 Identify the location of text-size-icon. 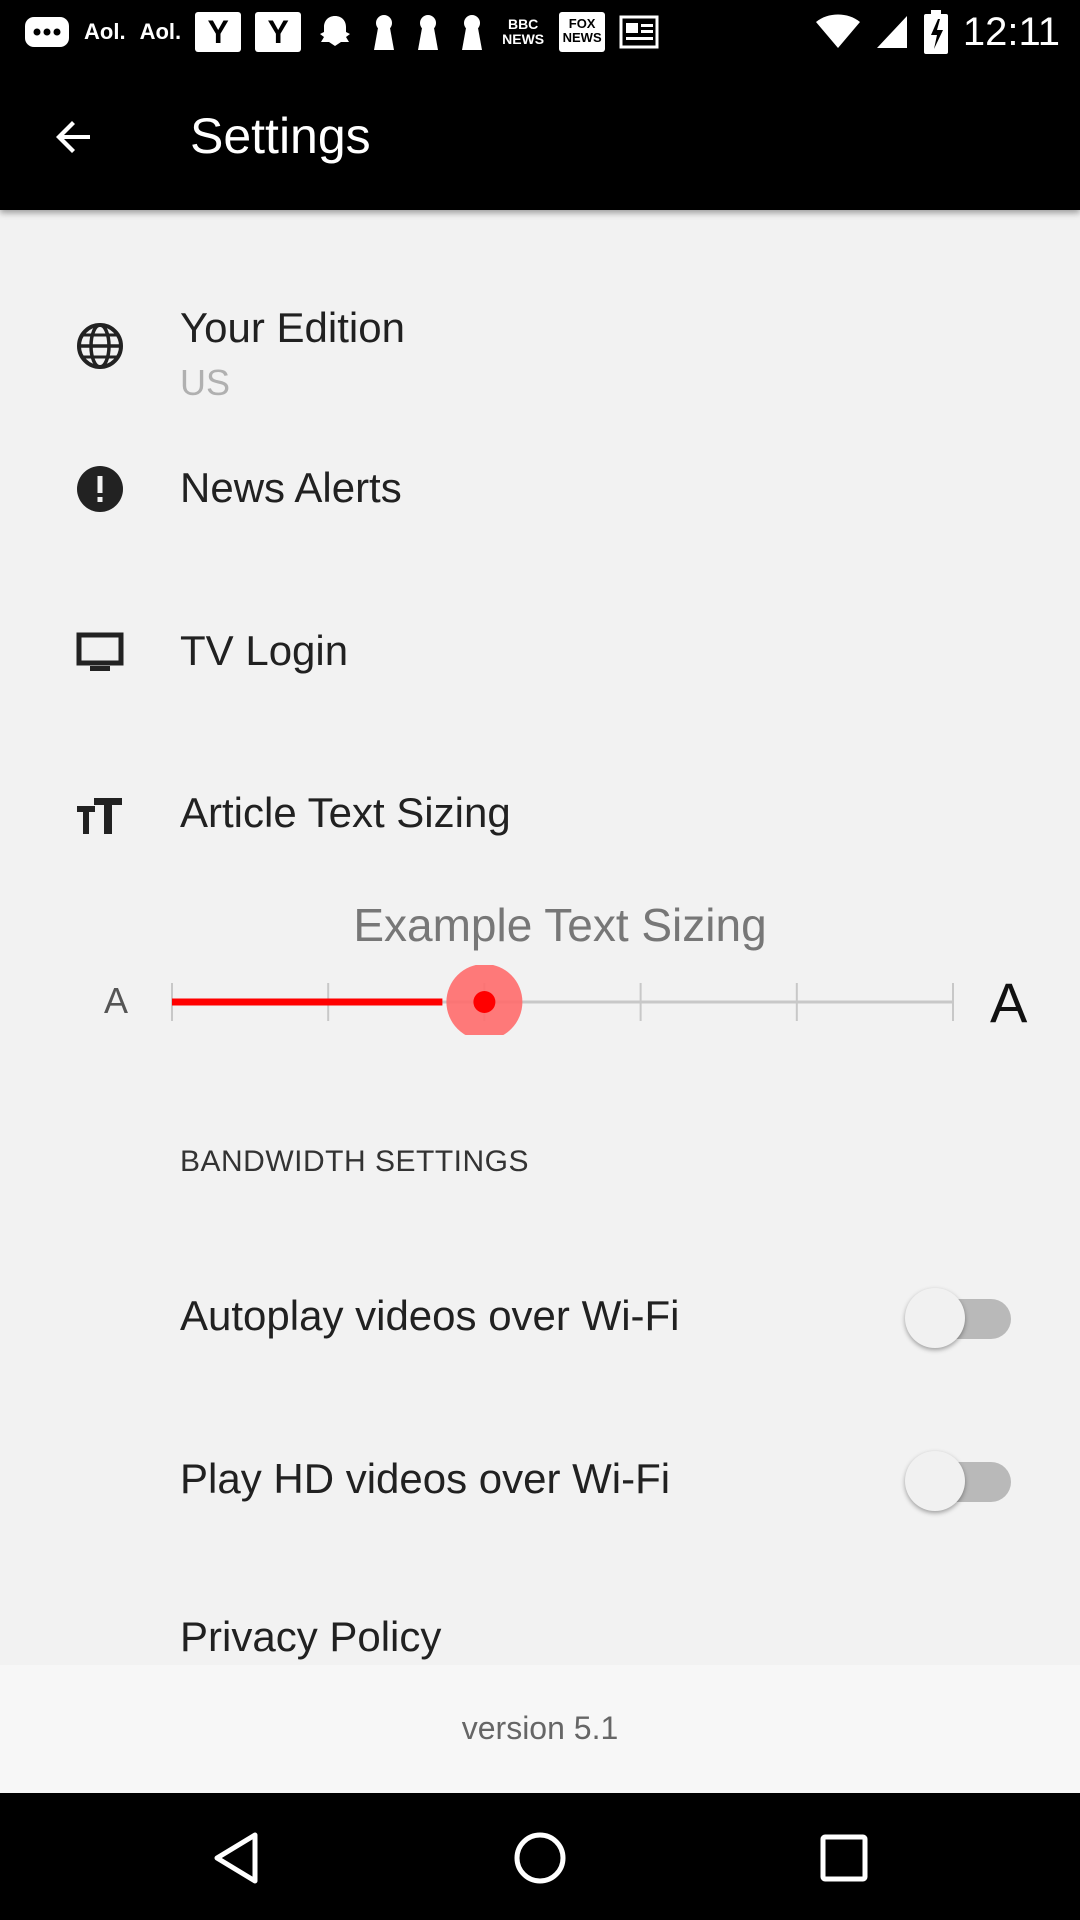
(100, 816).